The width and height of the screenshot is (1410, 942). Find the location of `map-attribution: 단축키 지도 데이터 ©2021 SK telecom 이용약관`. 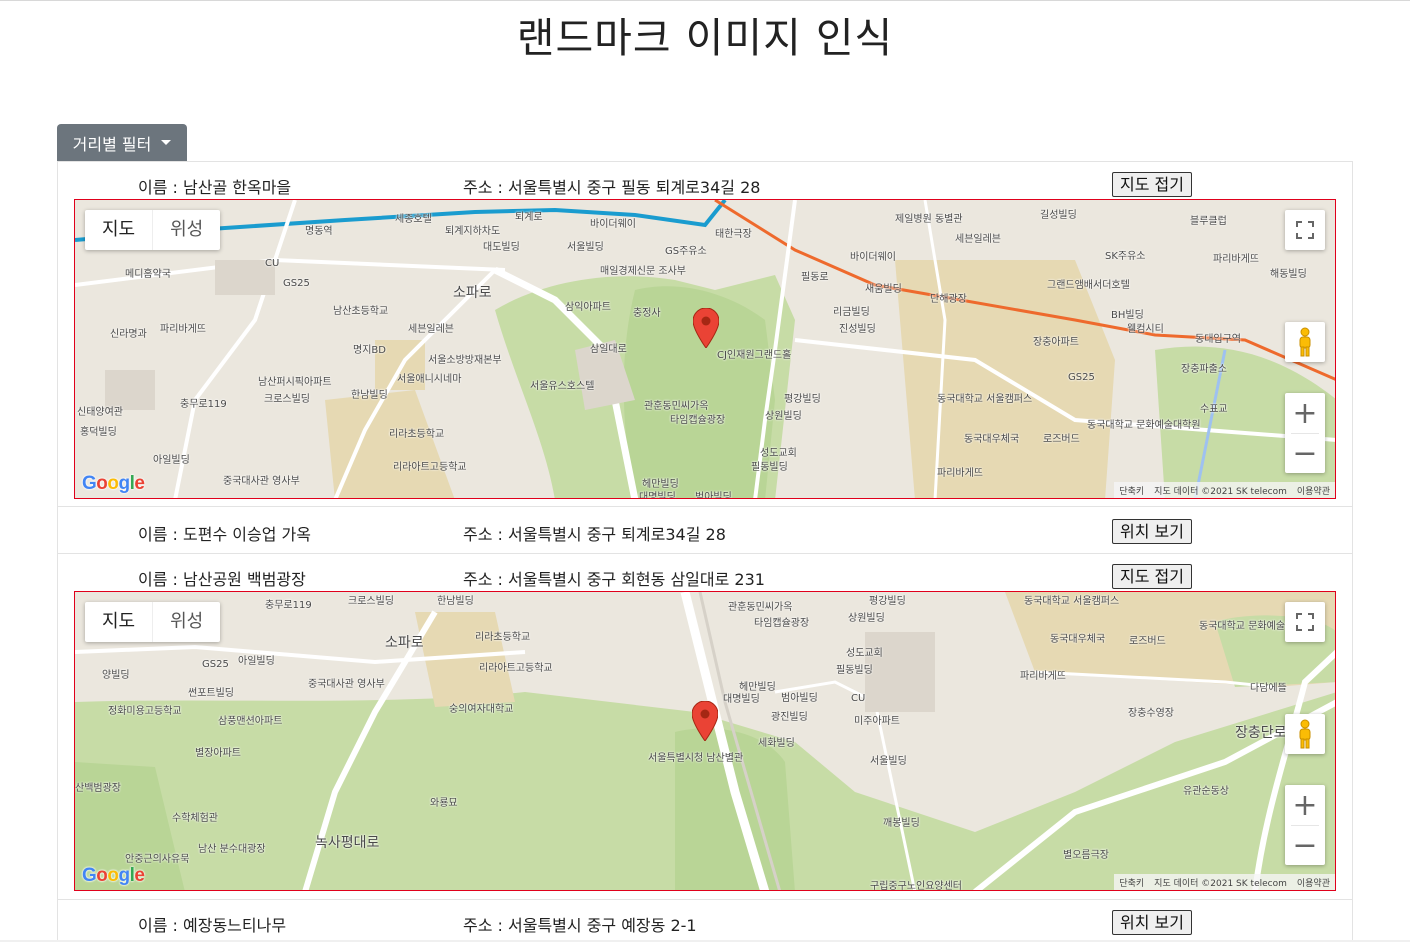

map-attribution: 단축키 지도 데이터 ©2021 SK telecom 이용약관 is located at coordinates (1224, 882).